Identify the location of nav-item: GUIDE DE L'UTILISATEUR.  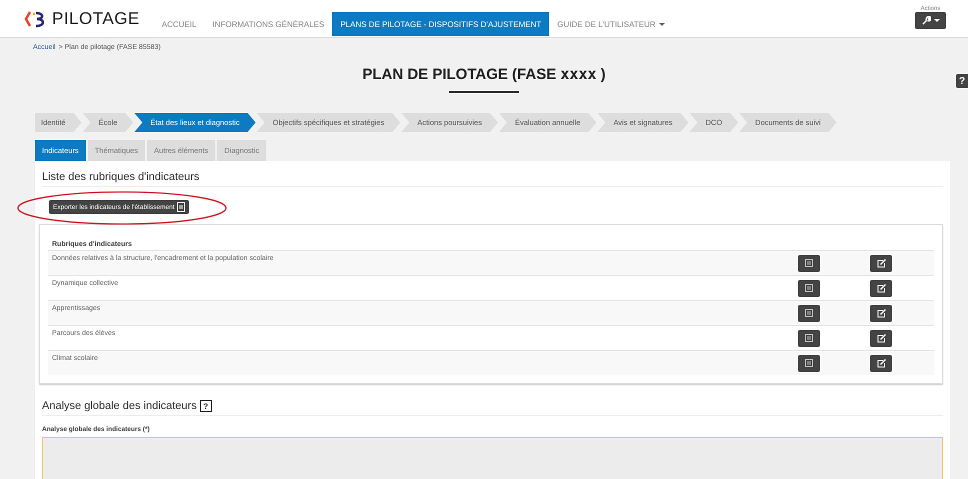
(611, 24).